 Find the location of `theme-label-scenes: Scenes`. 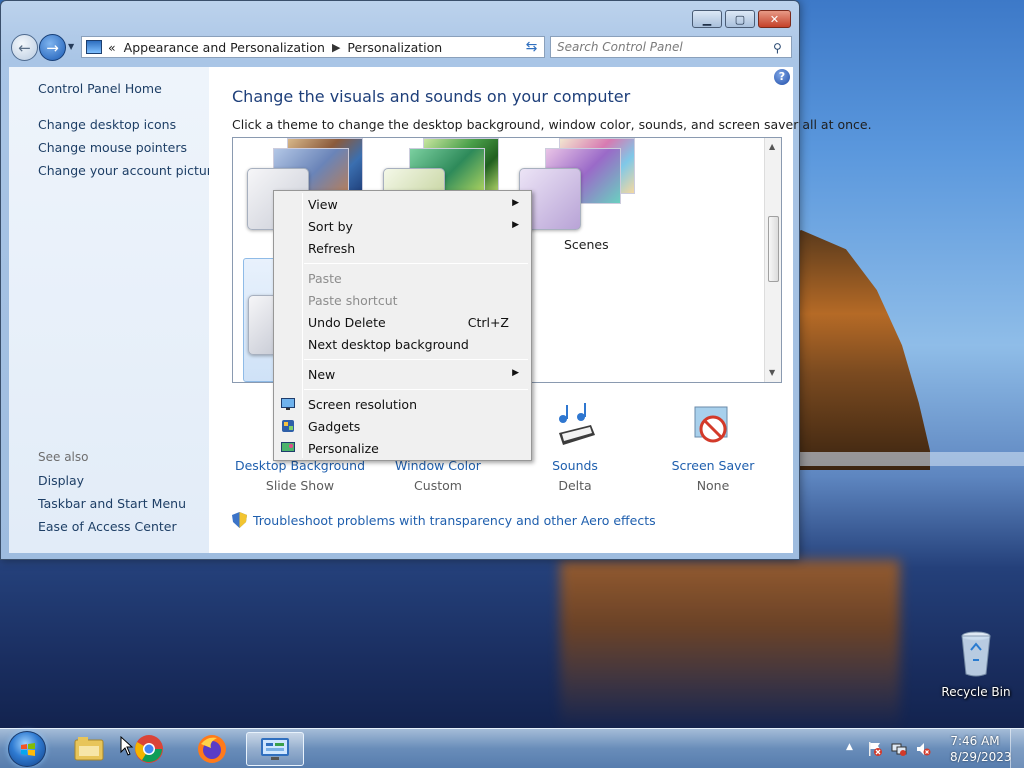

theme-label-scenes: Scenes is located at coordinates (586, 244).